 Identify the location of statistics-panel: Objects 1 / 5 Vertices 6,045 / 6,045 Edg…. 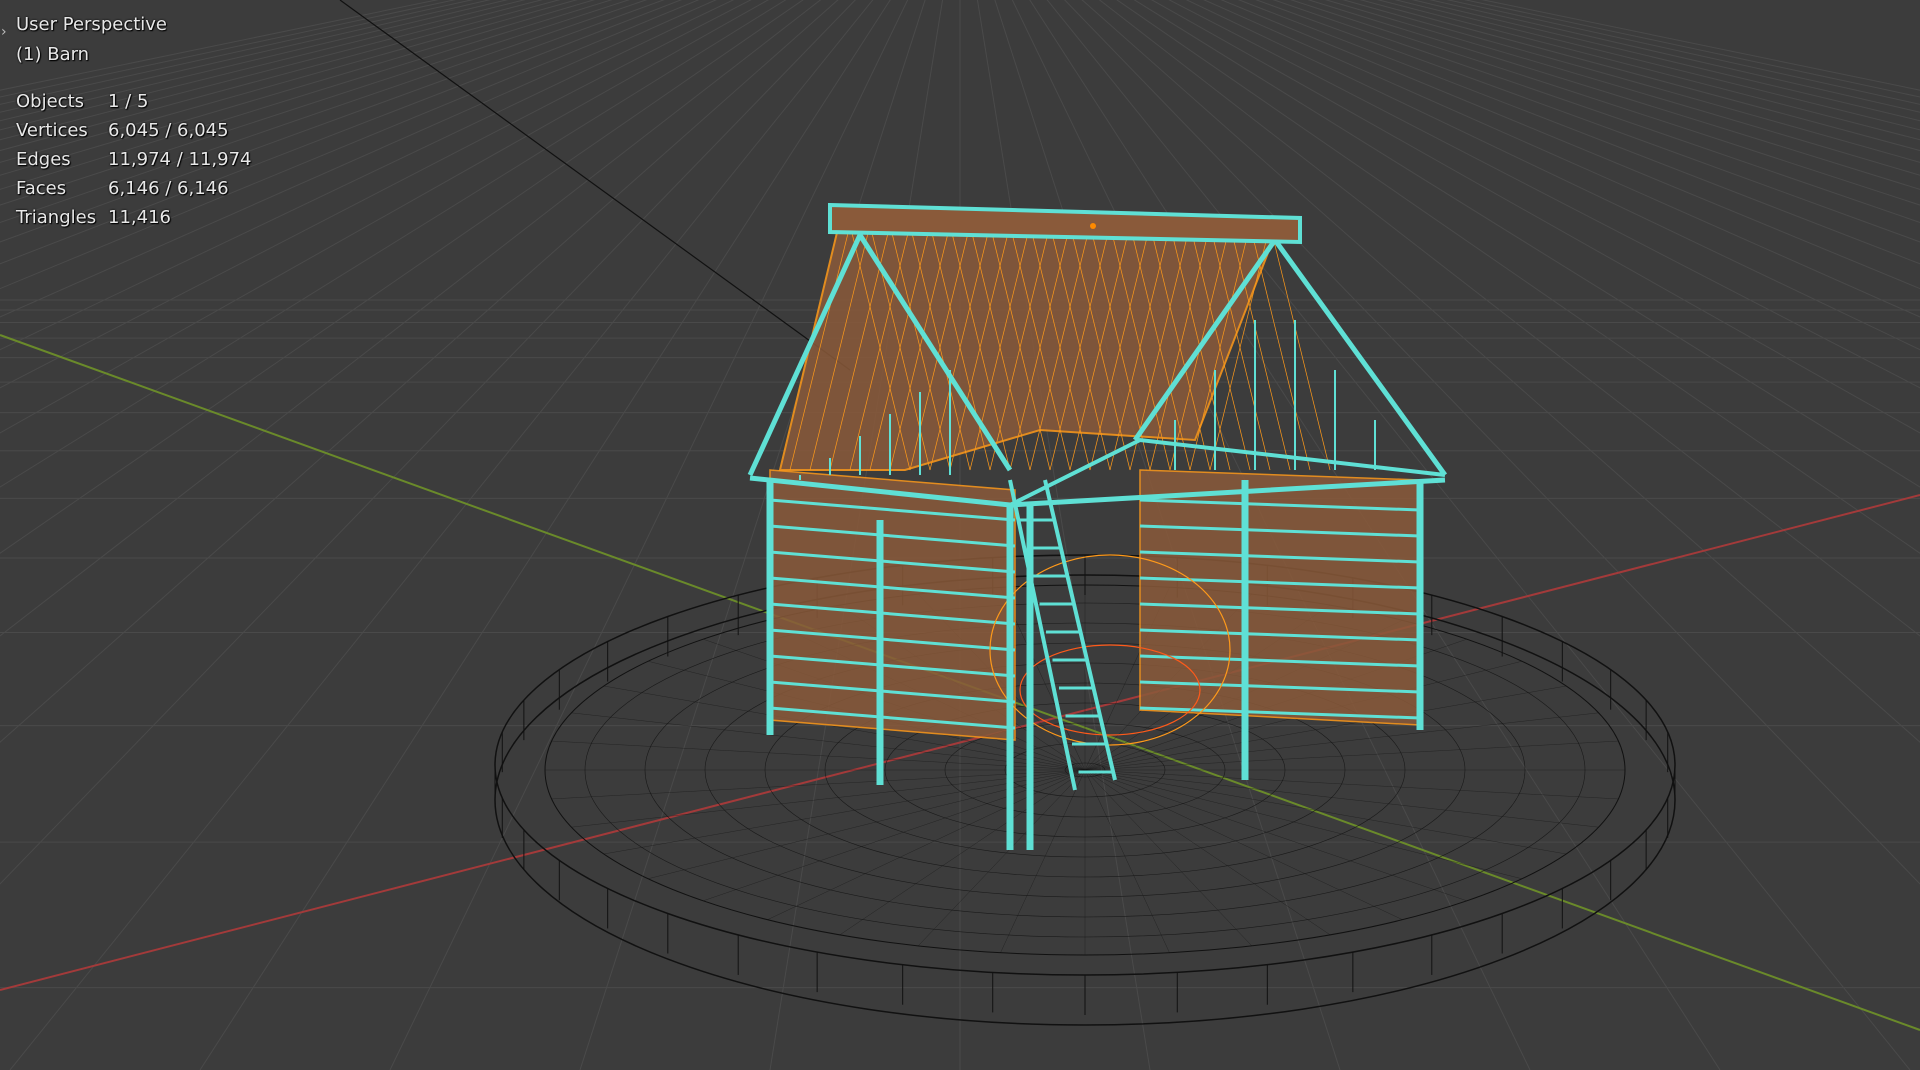
(133, 159).